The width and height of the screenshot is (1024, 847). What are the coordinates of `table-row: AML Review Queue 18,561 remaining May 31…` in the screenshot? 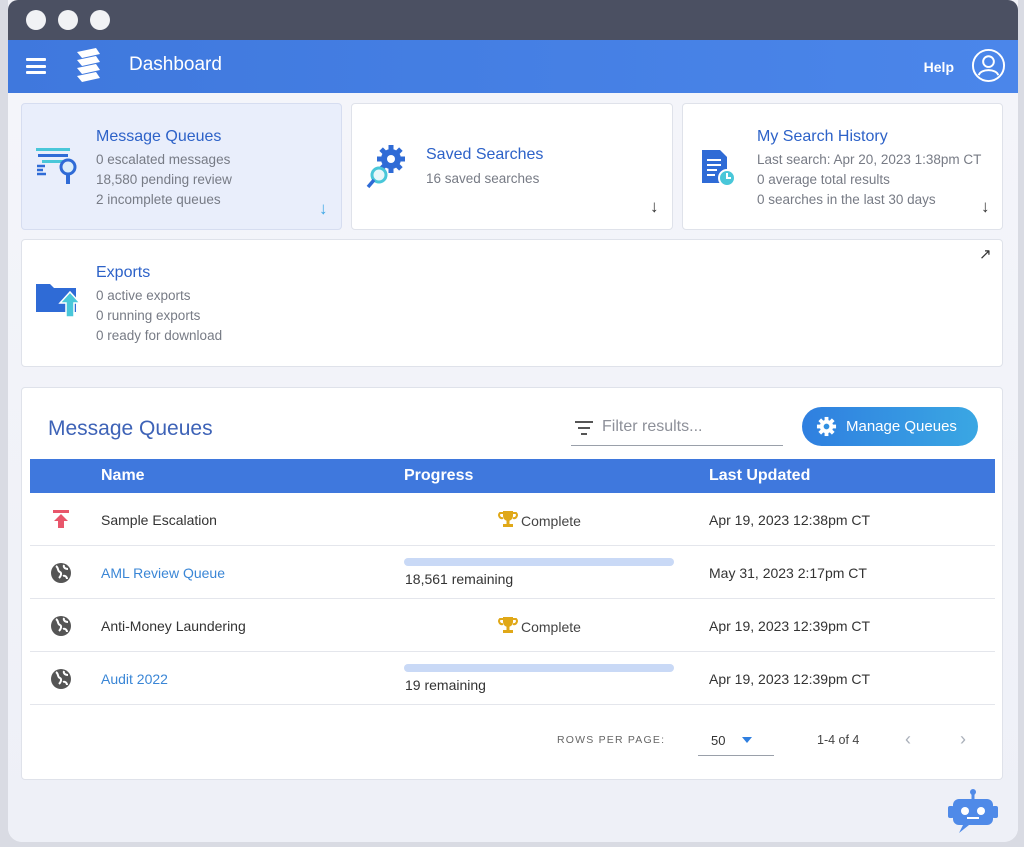 It's located at (512, 572).